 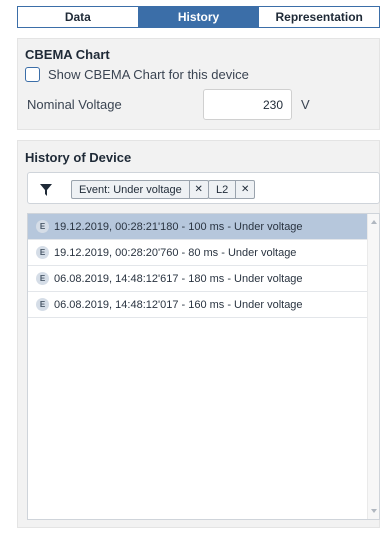 I want to click on history-title: History of Device, so click(x=78, y=157).